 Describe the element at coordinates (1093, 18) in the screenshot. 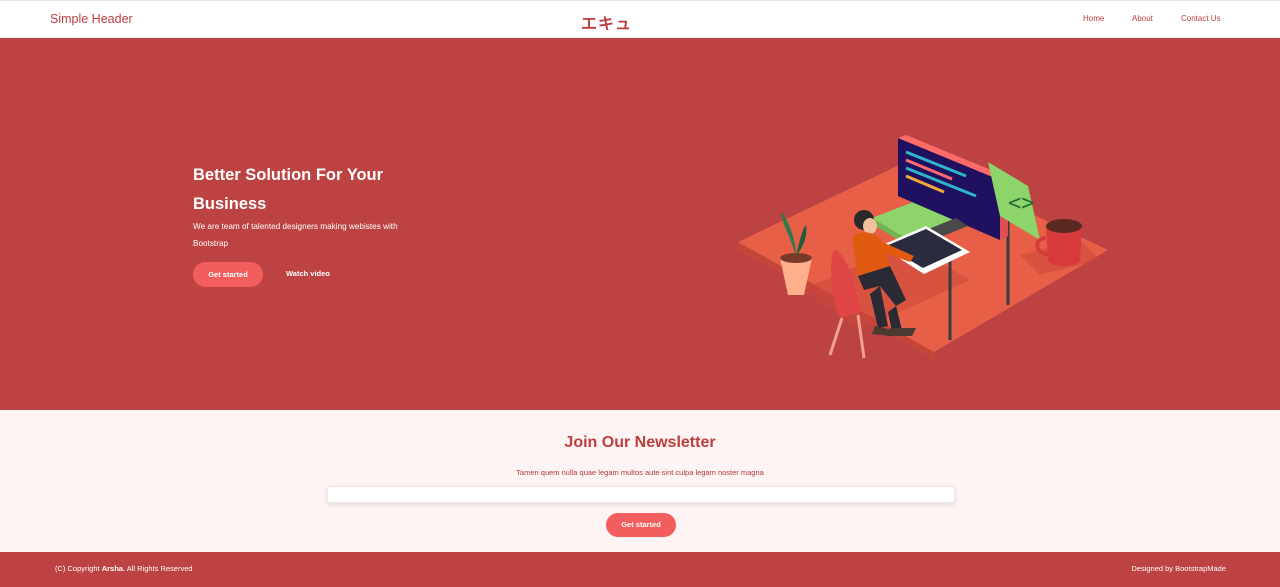

I see `nav-home: Home` at that location.